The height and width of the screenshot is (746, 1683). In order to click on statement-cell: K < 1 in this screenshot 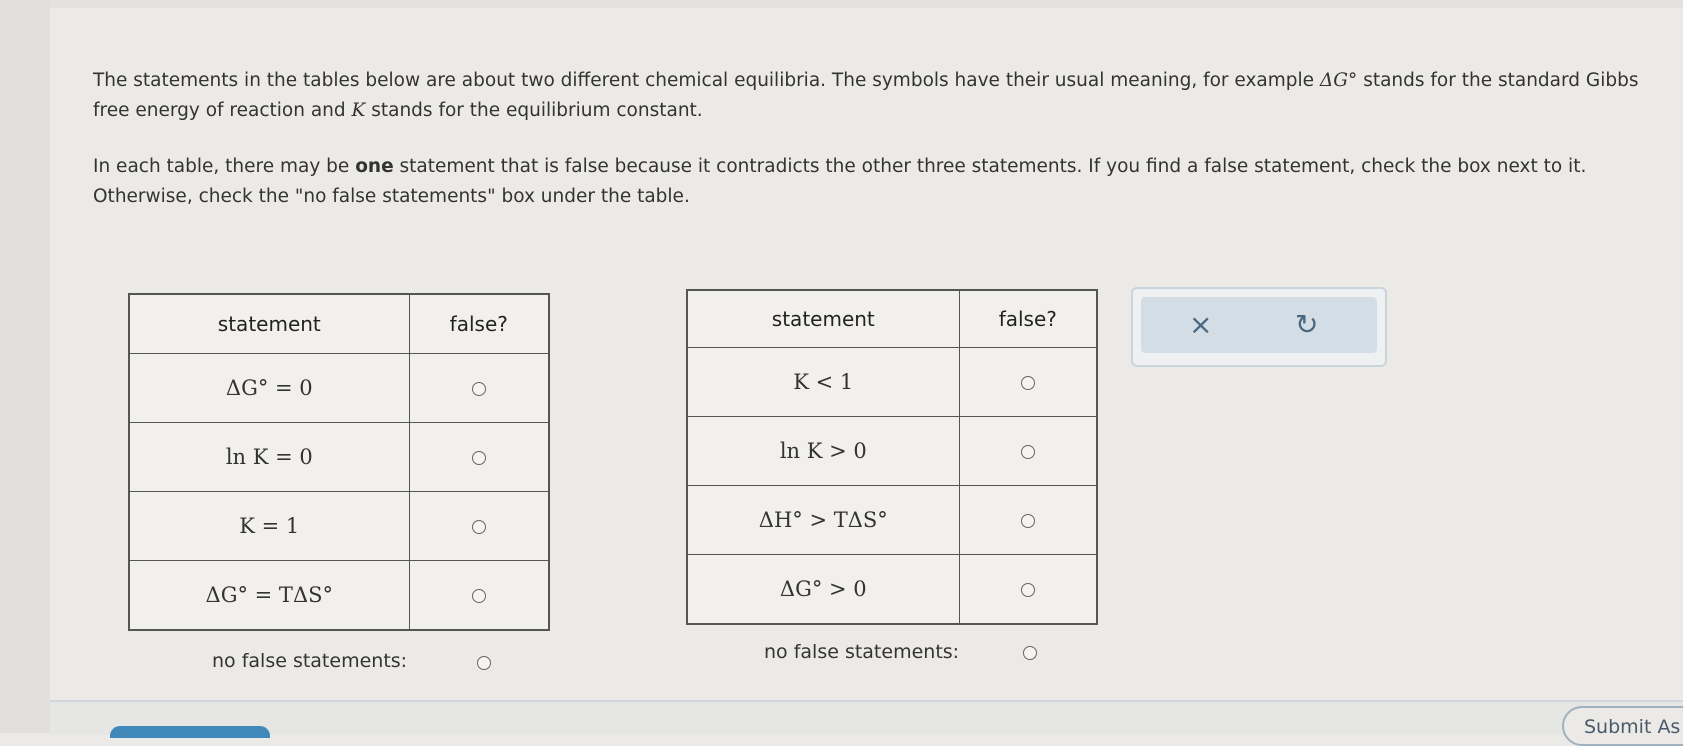, I will do `click(823, 382)`.